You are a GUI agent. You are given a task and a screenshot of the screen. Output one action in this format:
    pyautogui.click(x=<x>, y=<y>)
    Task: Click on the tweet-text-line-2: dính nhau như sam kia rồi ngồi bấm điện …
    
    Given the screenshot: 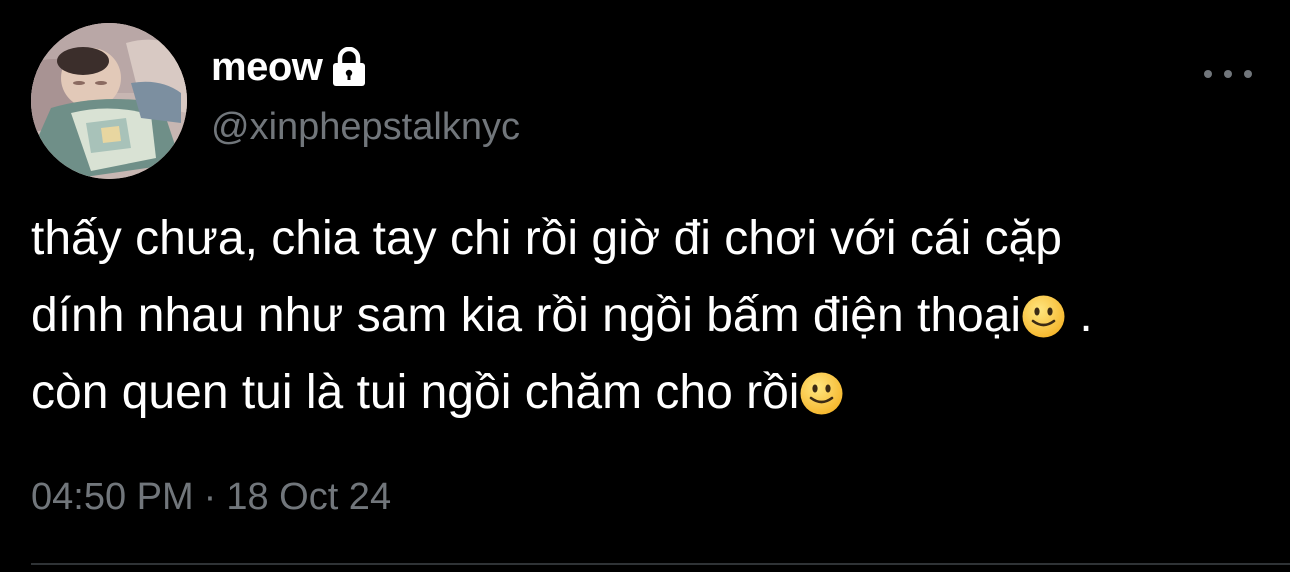 What is the action you would take?
    pyautogui.click(x=526, y=315)
    